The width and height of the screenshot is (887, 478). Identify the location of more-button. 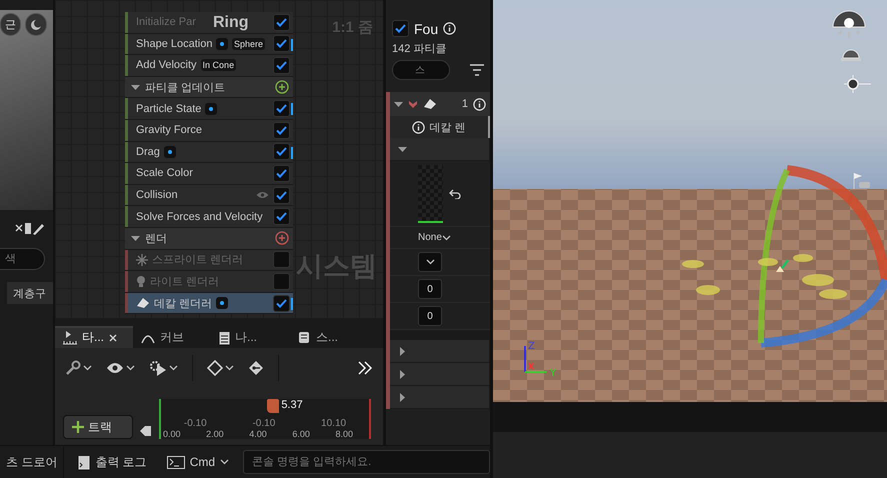
(365, 367).